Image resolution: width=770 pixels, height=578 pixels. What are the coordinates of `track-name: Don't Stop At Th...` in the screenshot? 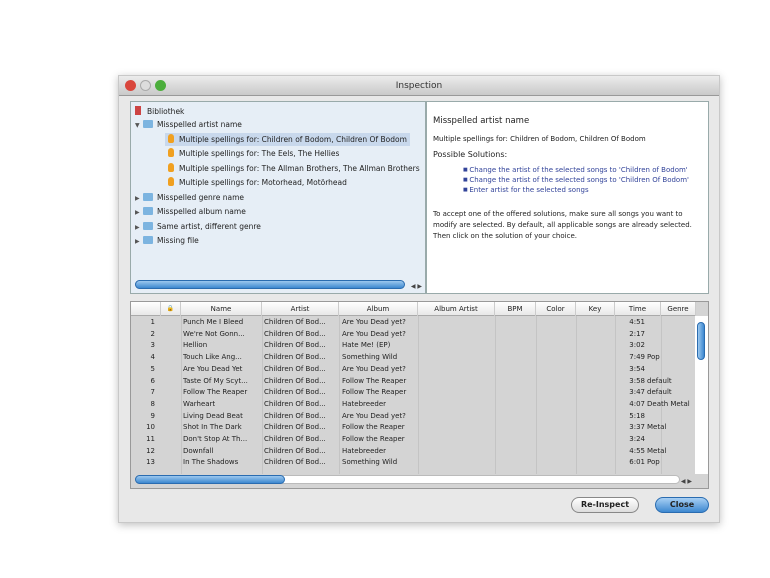 It's located at (215, 439).